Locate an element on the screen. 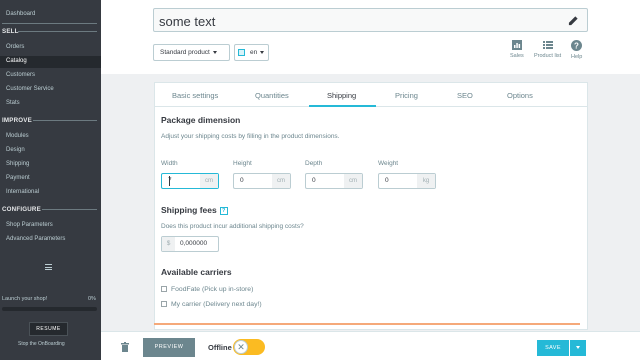 The image size is (640, 360). height-unit: cm is located at coordinates (281, 181).